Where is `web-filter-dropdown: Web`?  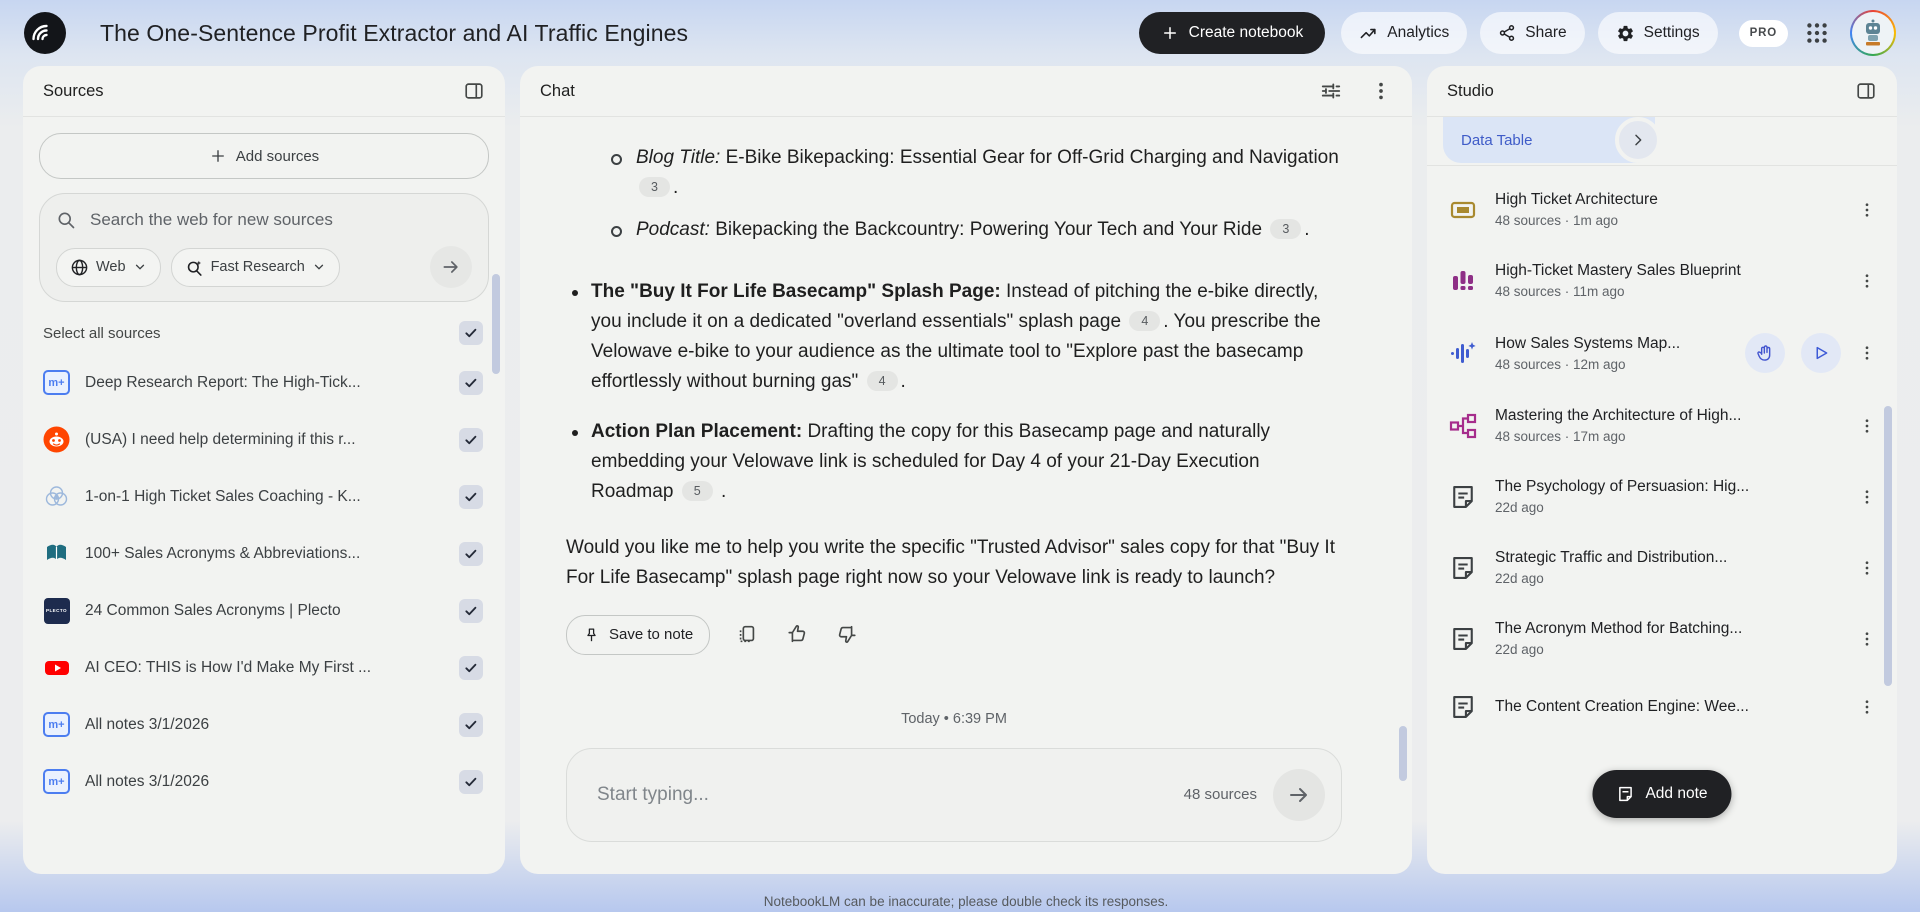
web-filter-dropdown: Web is located at coordinates (108, 267).